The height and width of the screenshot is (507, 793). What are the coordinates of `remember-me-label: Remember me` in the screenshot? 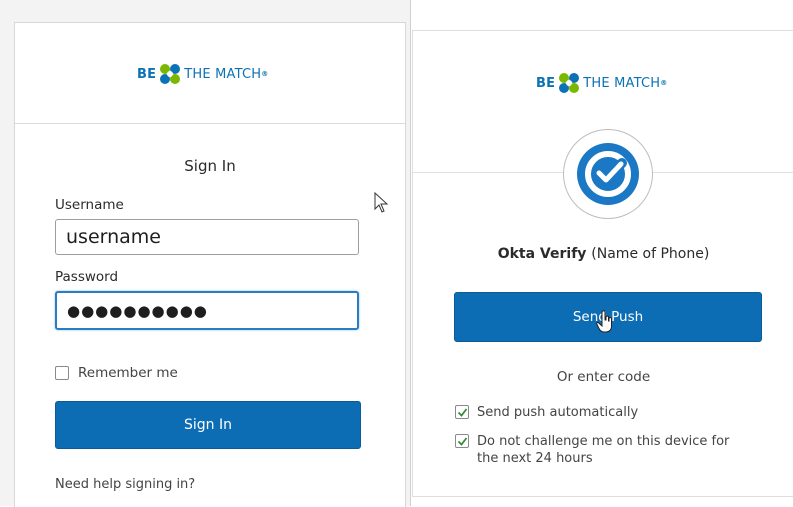 It's located at (128, 373).